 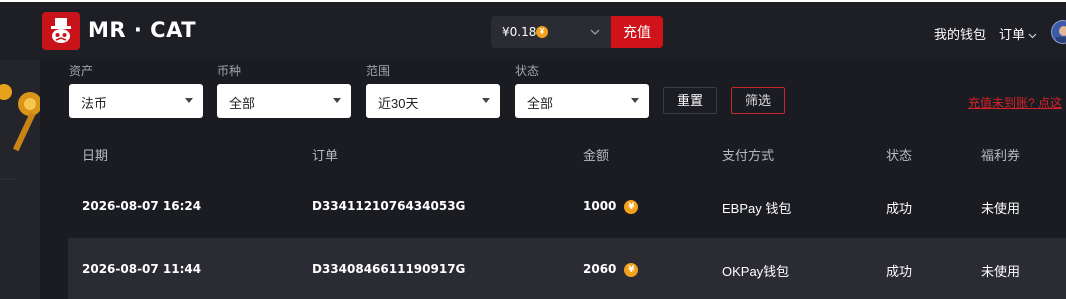 I want to click on nav-orders-label: 订单, so click(x=1012, y=34).